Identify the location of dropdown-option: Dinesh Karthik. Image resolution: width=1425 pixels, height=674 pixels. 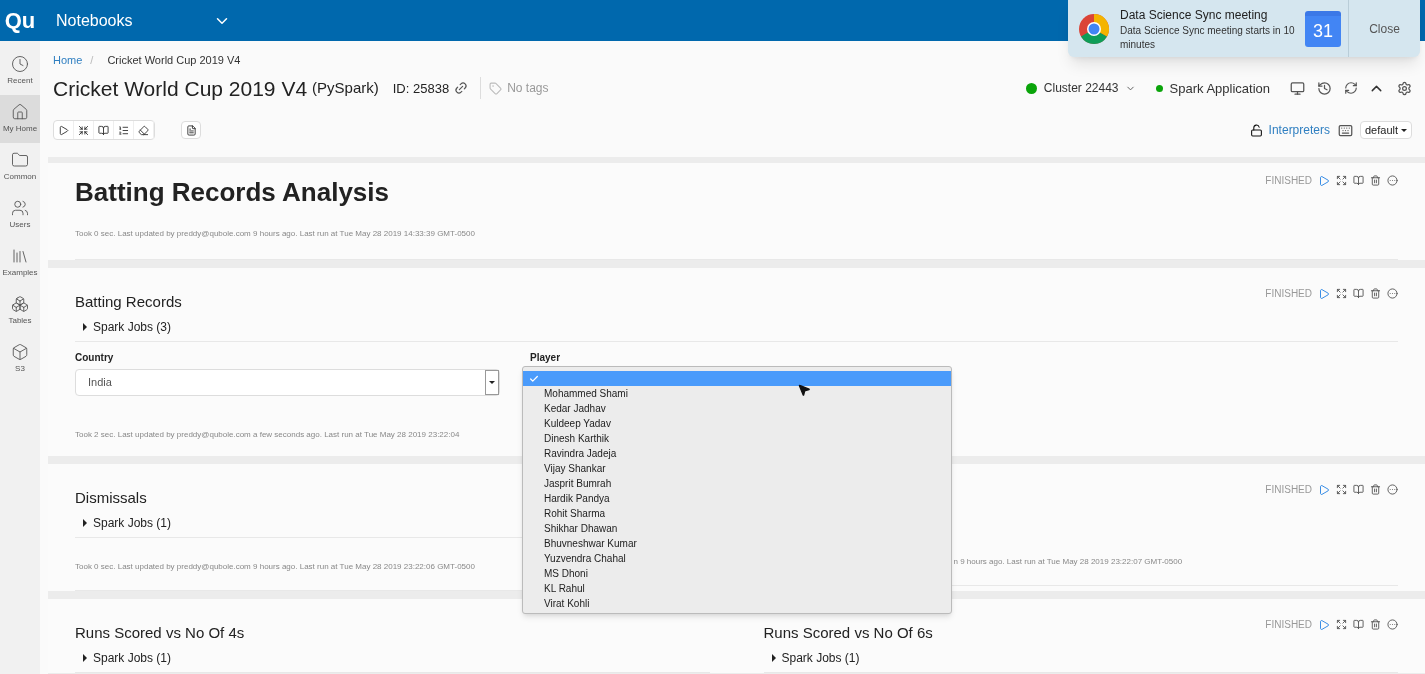
(737, 438).